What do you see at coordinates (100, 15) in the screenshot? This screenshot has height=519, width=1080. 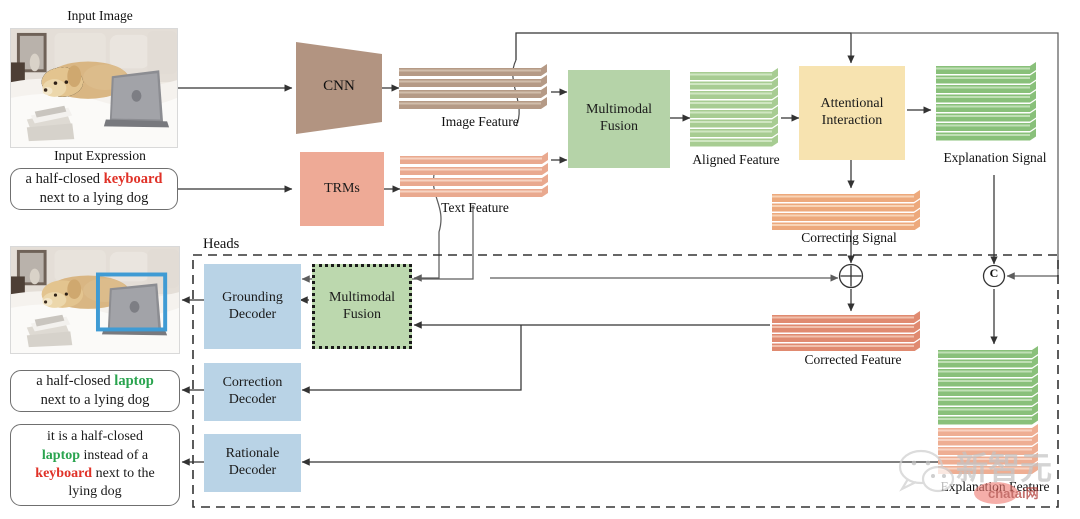 I see `input-image-label: Input Image` at bounding box center [100, 15].